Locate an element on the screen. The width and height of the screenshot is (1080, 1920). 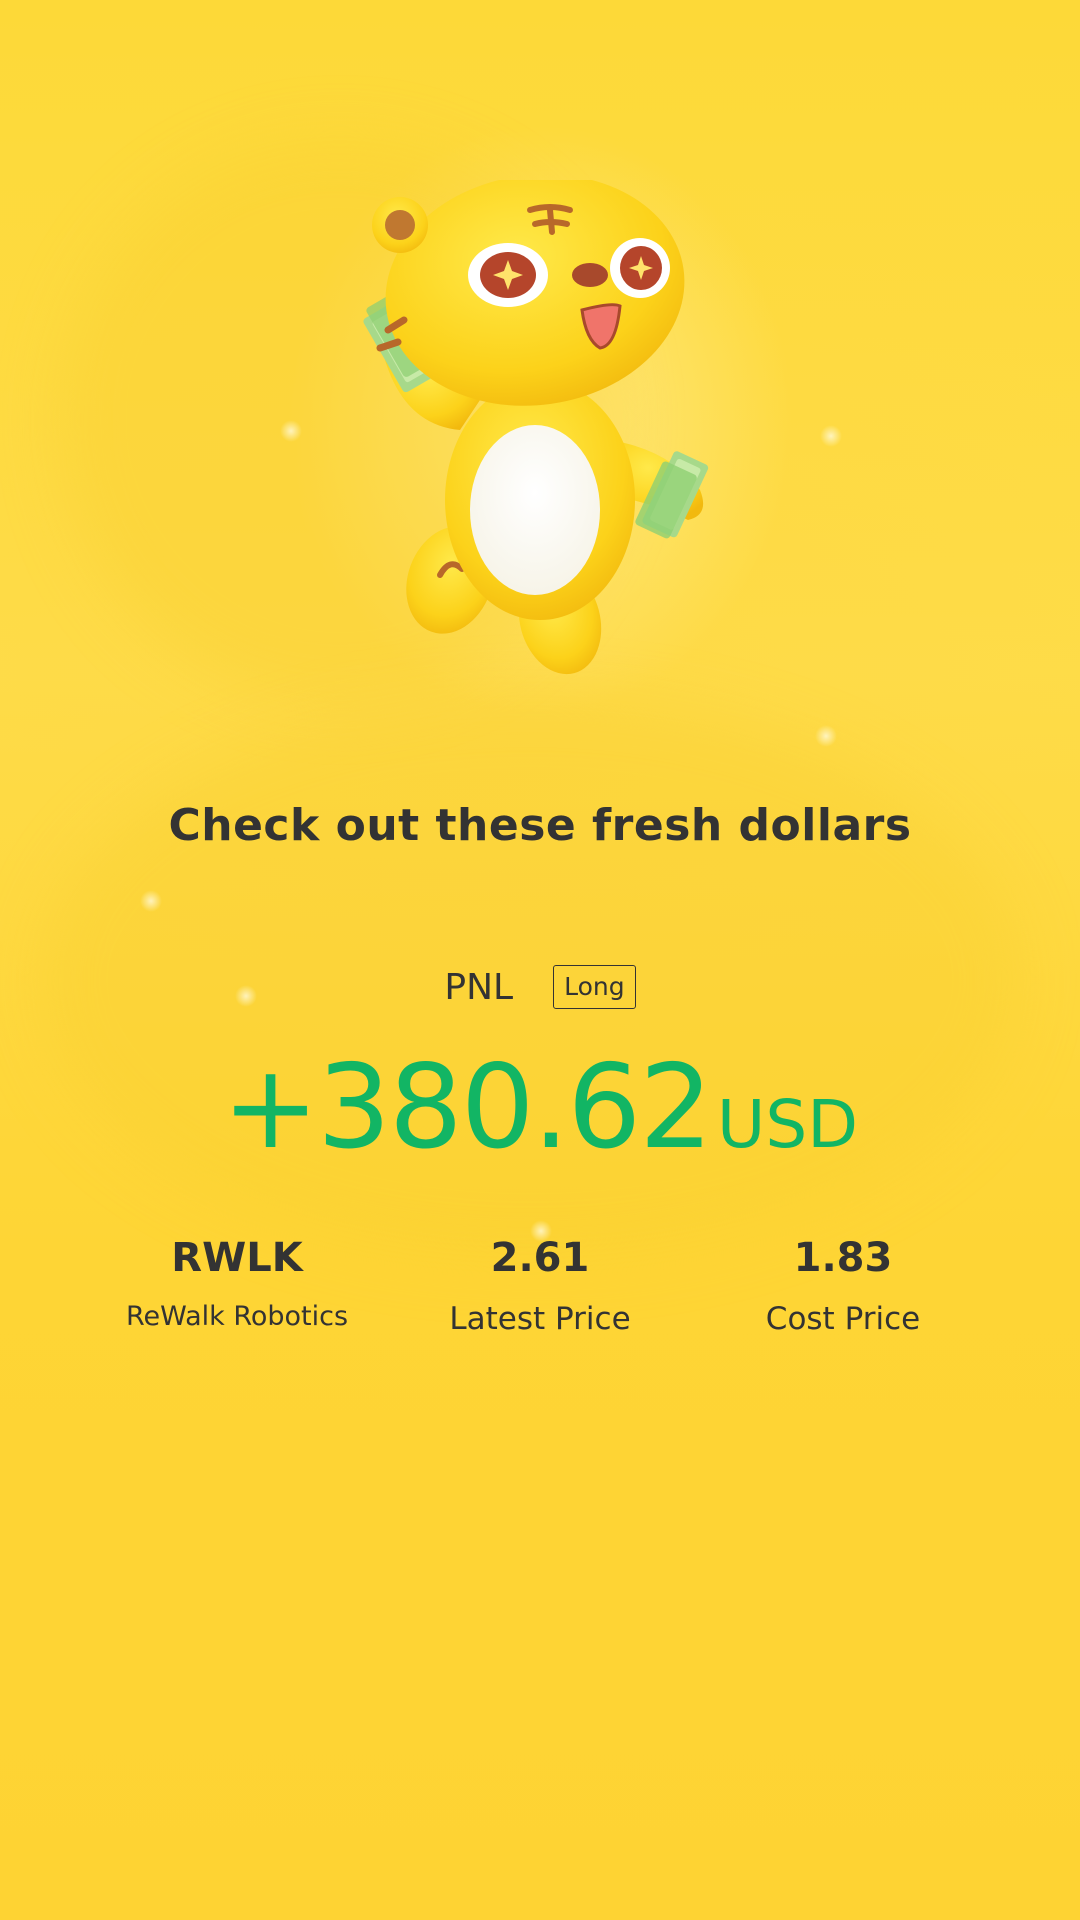
stat-latest-price: 2.61 Latest Price is located at coordinates (540, 1286).